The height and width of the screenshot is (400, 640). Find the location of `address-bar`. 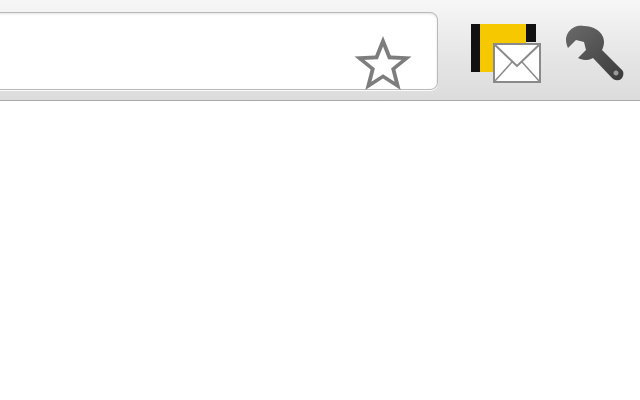

address-bar is located at coordinates (219, 51).